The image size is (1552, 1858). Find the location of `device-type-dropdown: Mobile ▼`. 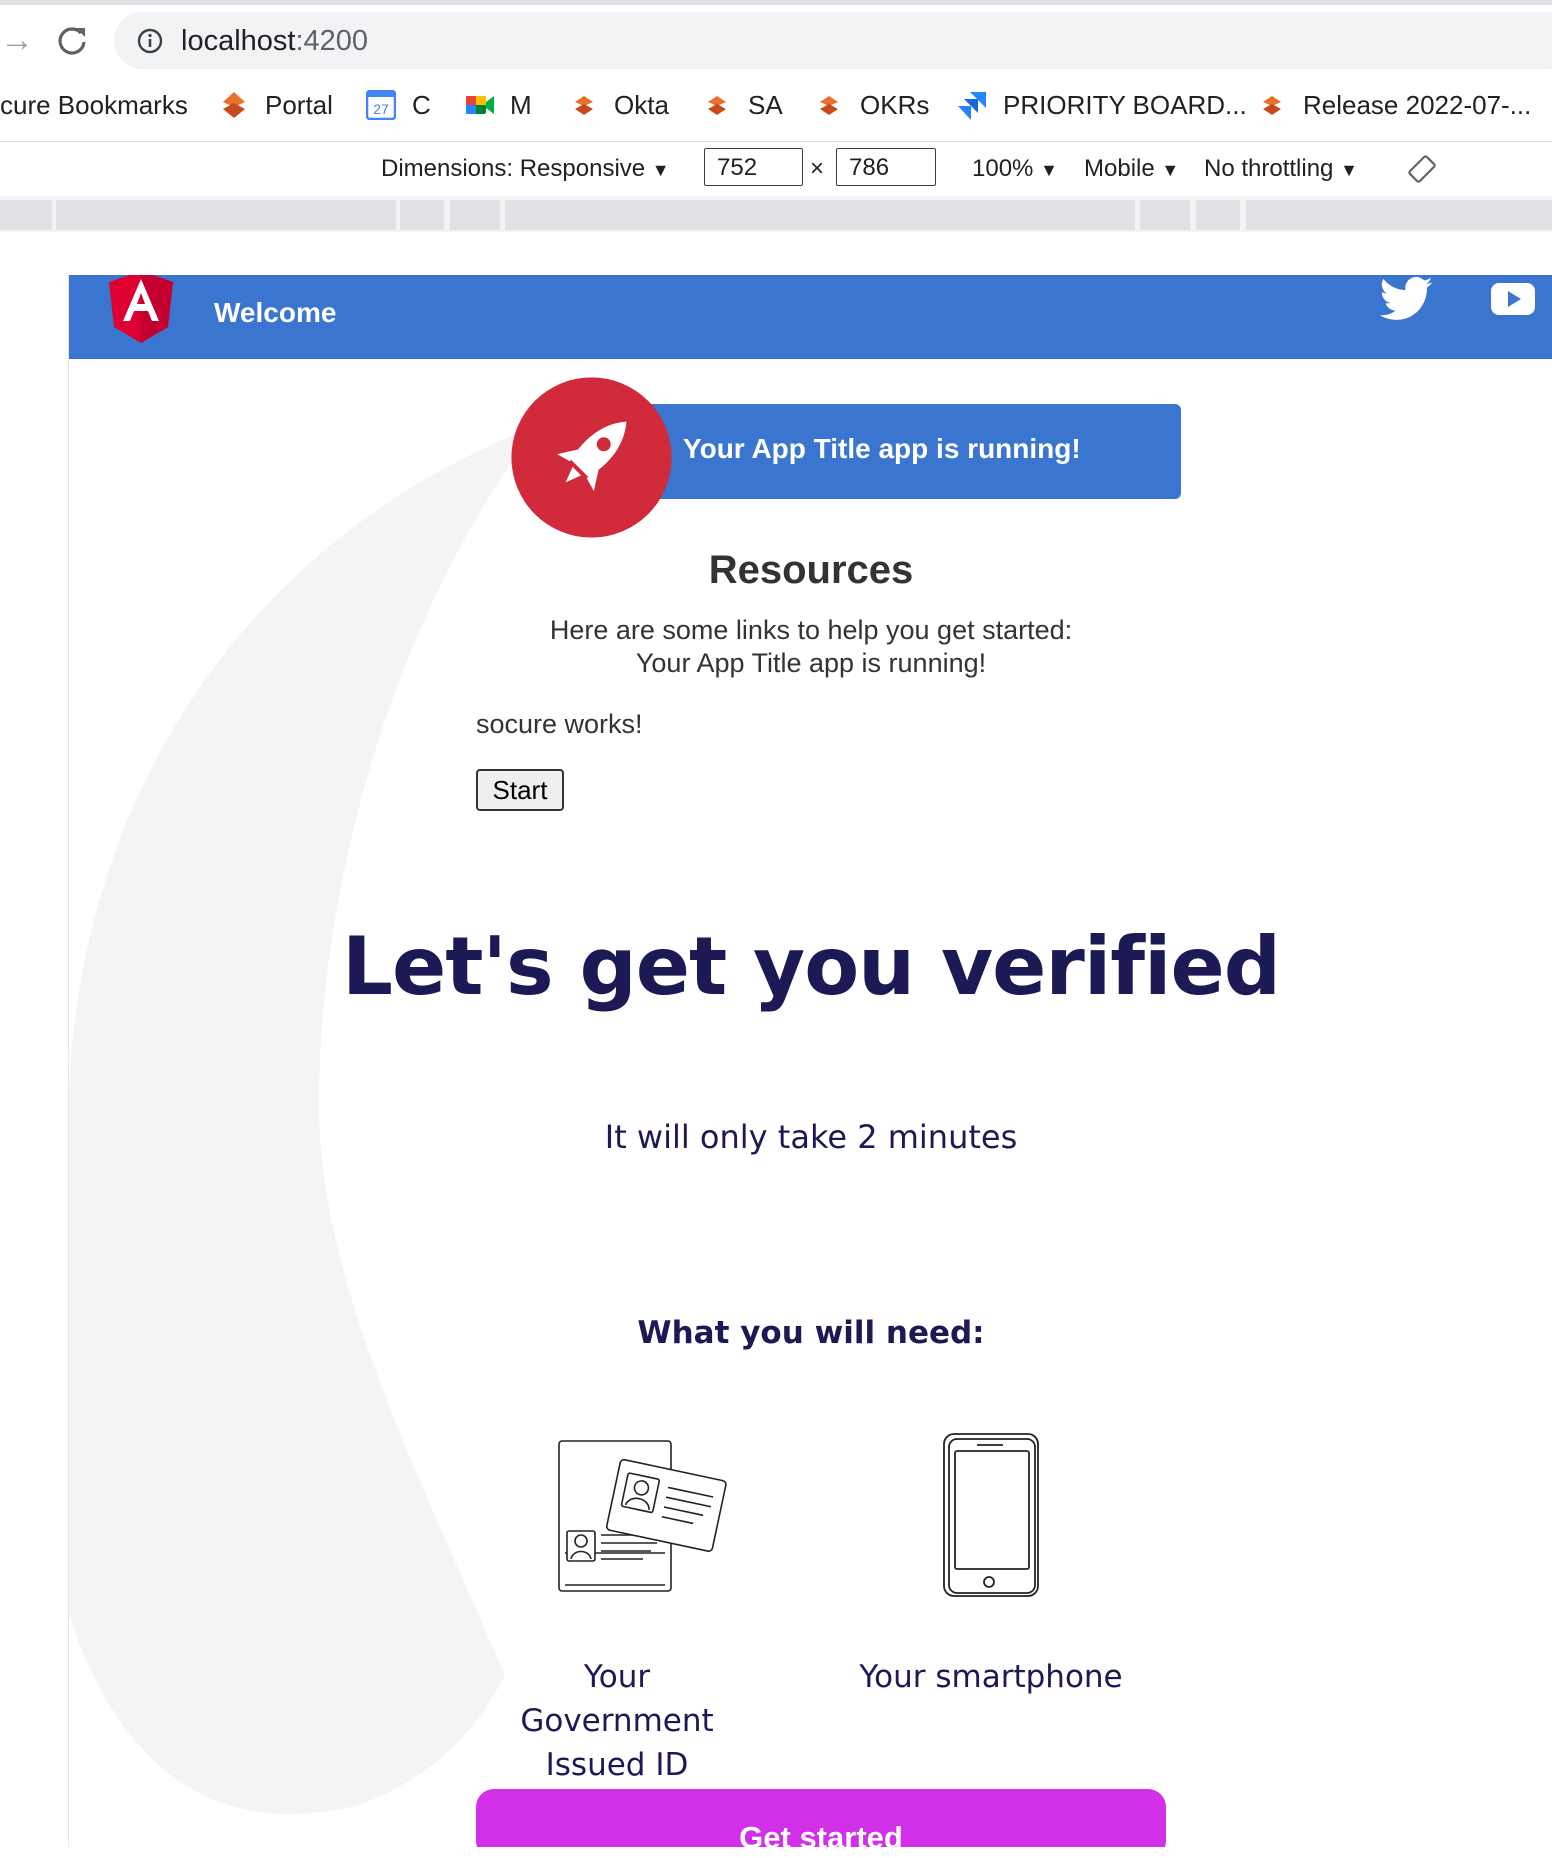

device-type-dropdown: Mobile ▼ is located at coordinates (1131, 169).